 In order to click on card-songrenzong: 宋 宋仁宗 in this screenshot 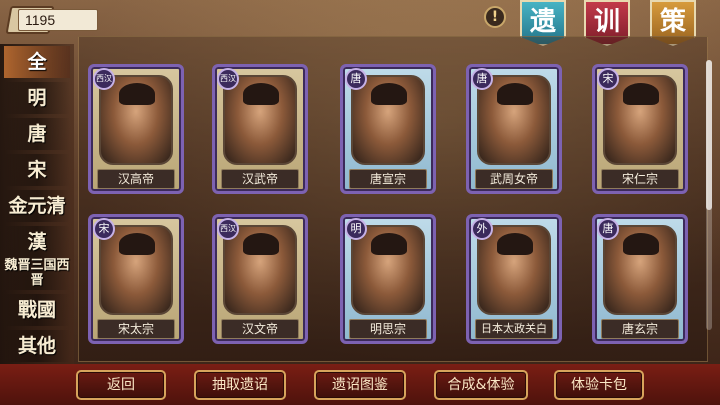, I will do `click(640, 129)`.